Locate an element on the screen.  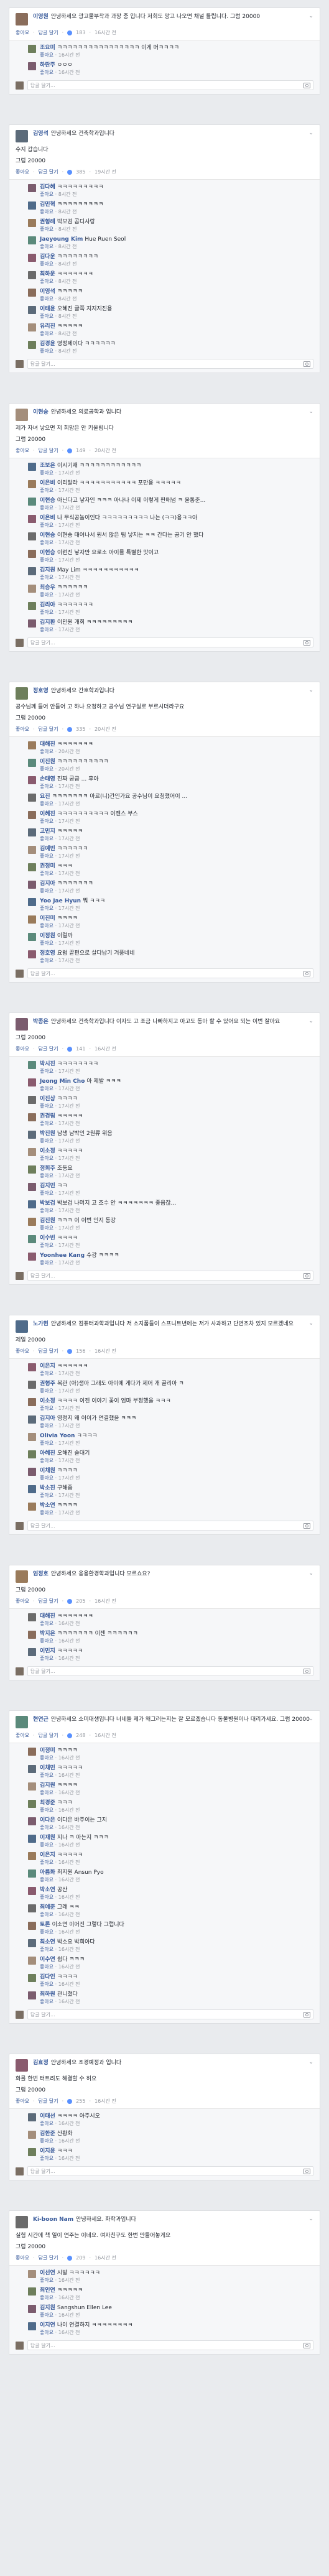
commenter-name: 정호영 is located at coordinates (48, 954).